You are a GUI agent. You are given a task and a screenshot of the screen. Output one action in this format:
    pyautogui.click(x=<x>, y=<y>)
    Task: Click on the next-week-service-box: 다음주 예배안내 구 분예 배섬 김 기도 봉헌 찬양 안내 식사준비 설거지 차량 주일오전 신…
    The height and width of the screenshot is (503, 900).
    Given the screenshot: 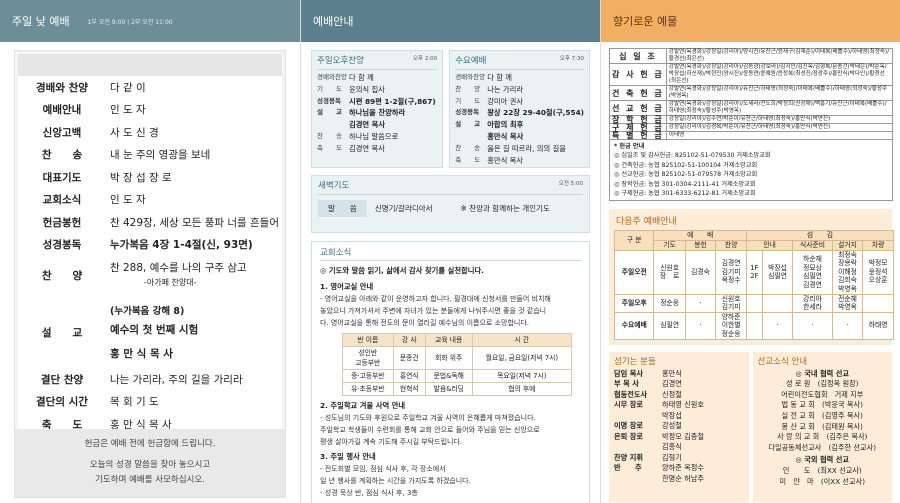 What is the action you would take?
    pyautogui.click(x=752, y=277)
    